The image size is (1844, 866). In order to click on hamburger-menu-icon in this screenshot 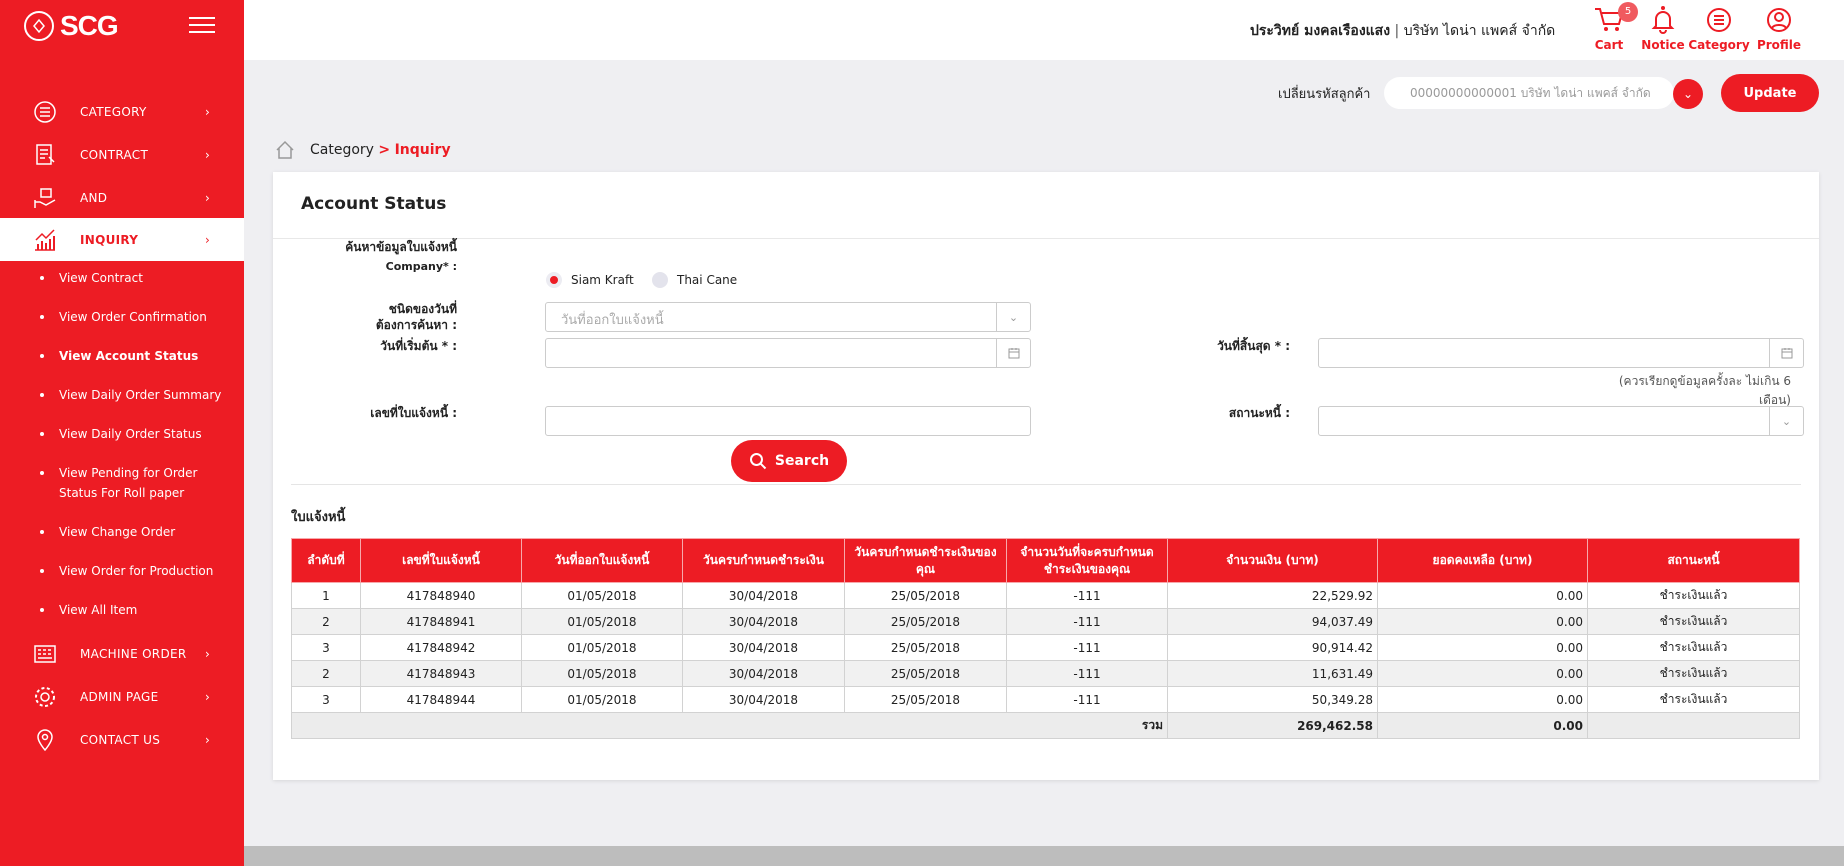, I will do `click(202, 25)`.